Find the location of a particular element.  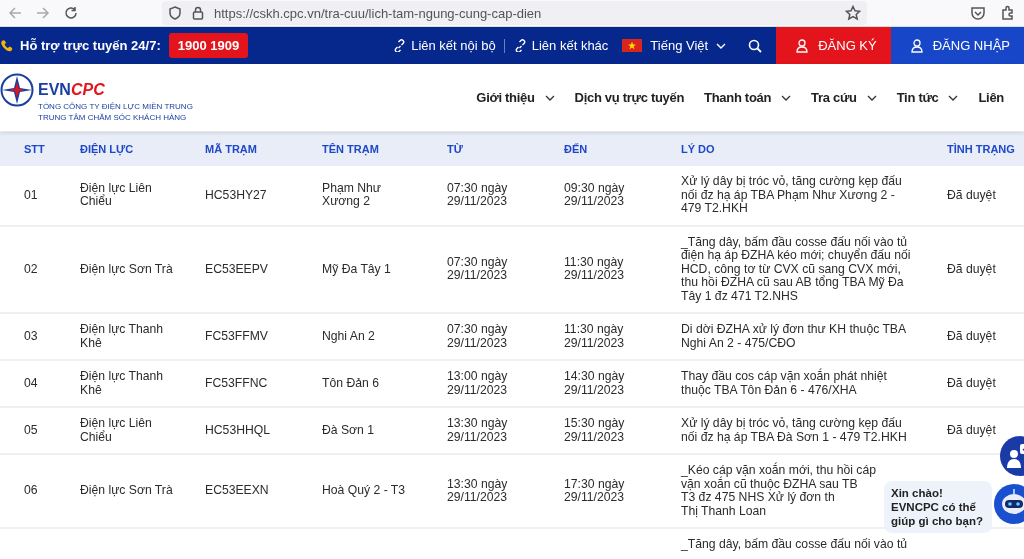

column-header: MÃ TRẠM is located at coordinates (231, 149).